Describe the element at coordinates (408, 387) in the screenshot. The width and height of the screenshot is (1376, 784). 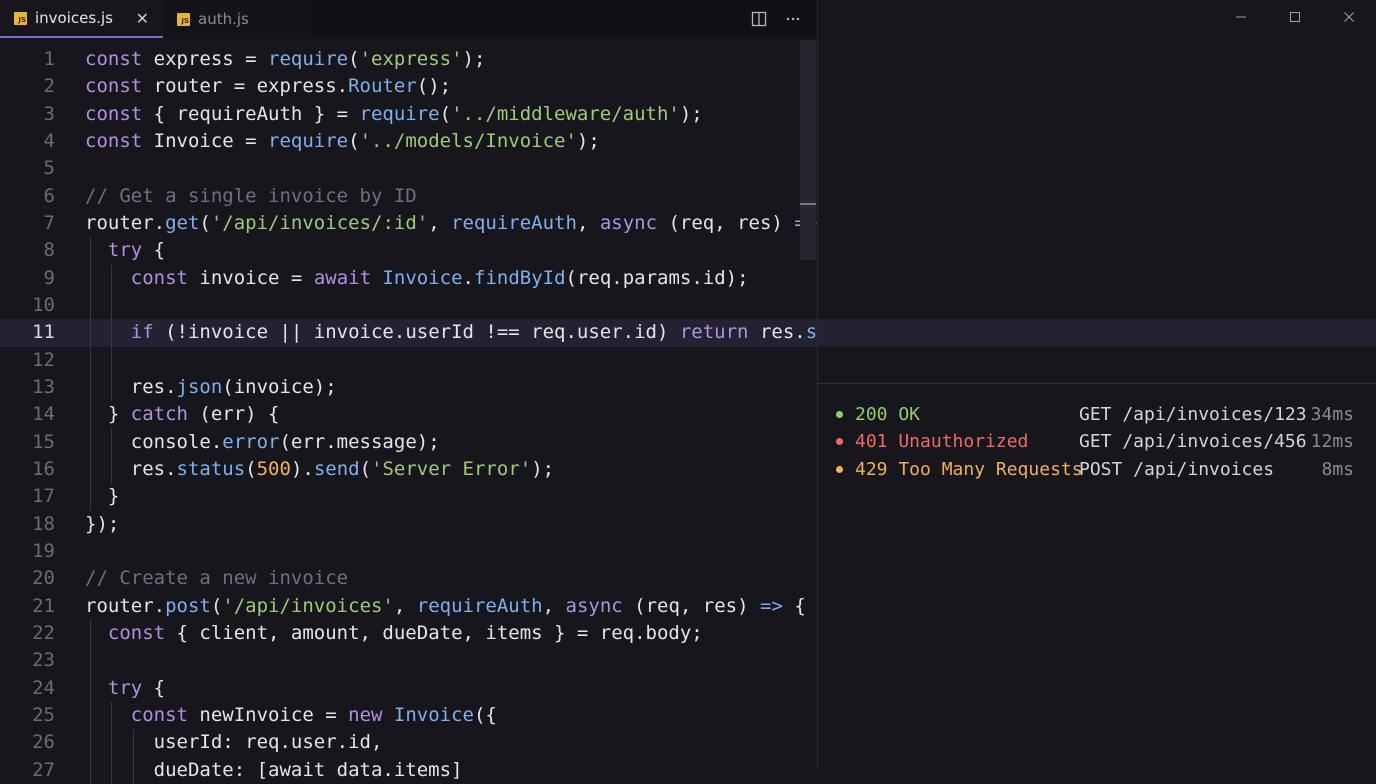
I see `code-line: 13 res.json(invoice);` at that location.